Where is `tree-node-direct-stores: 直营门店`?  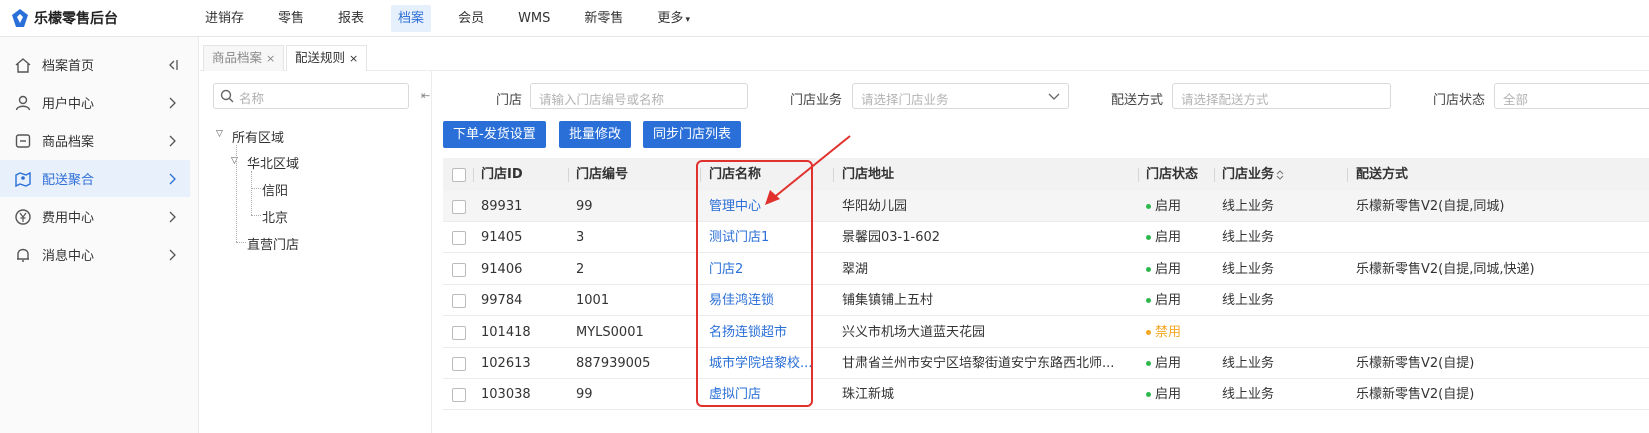
tree-node-direct-stores: 直营门店 is located at coordinates (273, 243).